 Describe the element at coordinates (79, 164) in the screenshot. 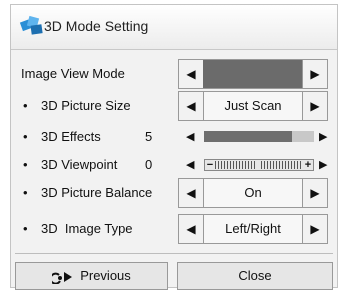

I see `viewpoint-text: 3D Viewpoint` at that location.